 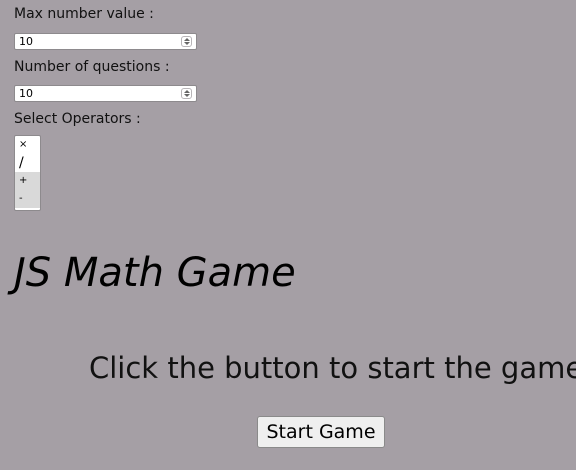 What do you see at coordinates (332, 368) in the screenshot?
I see `instruction-text: Click the button to start the game` at bounding box center [332, 368].